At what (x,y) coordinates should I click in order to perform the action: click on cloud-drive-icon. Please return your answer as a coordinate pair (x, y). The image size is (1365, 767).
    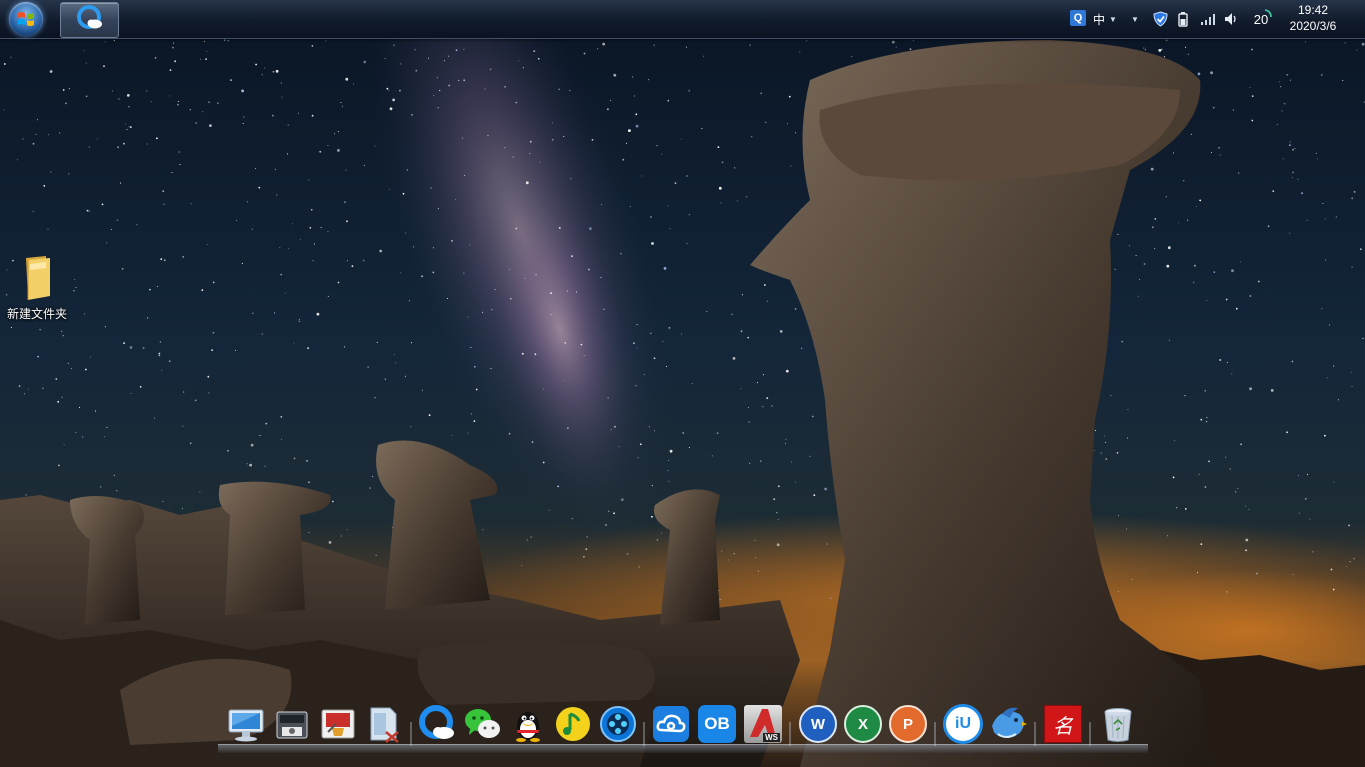
    Looking at the image, I should click on (671, 724).